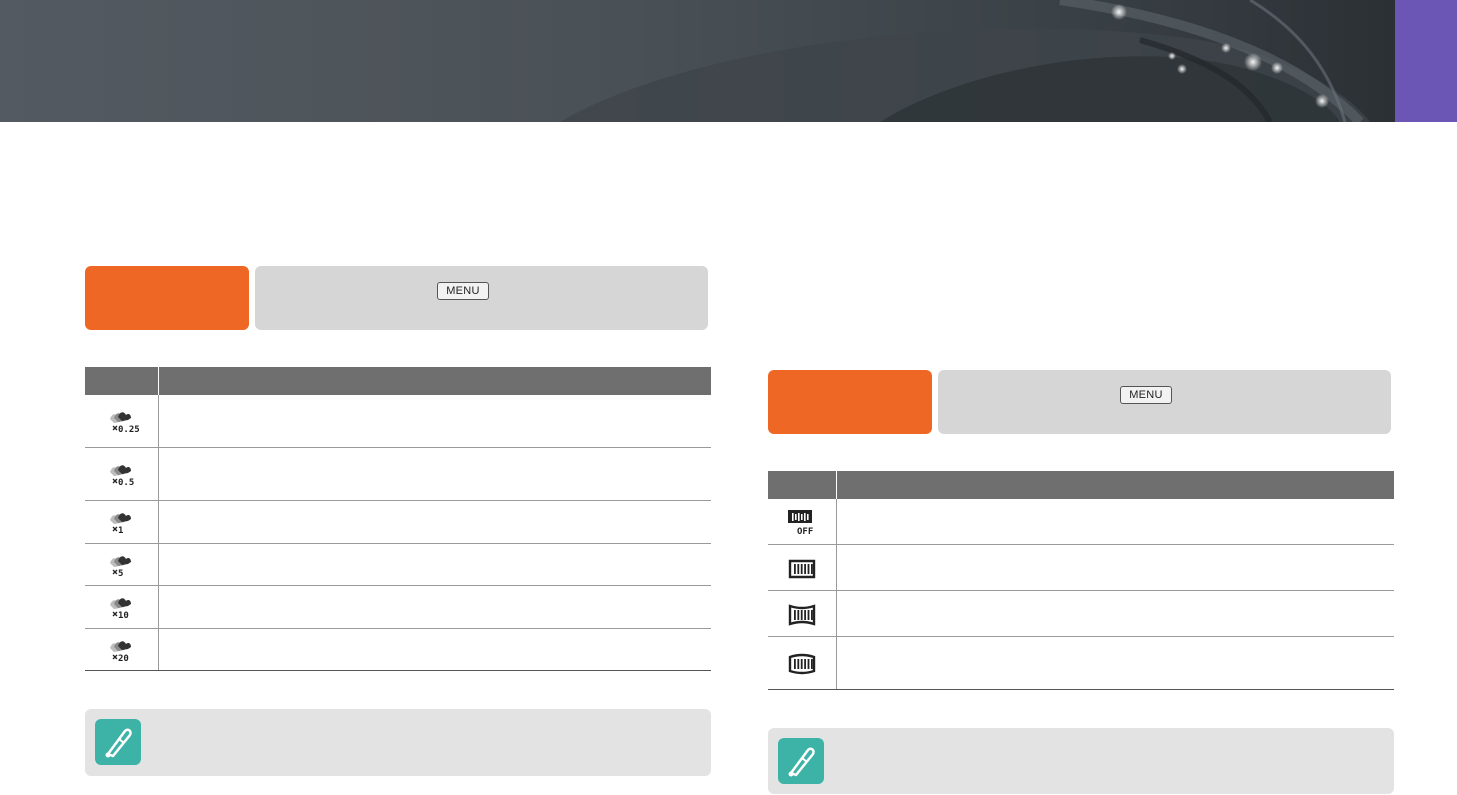  I want to click on table-row: 0.25, so click(398, 421).